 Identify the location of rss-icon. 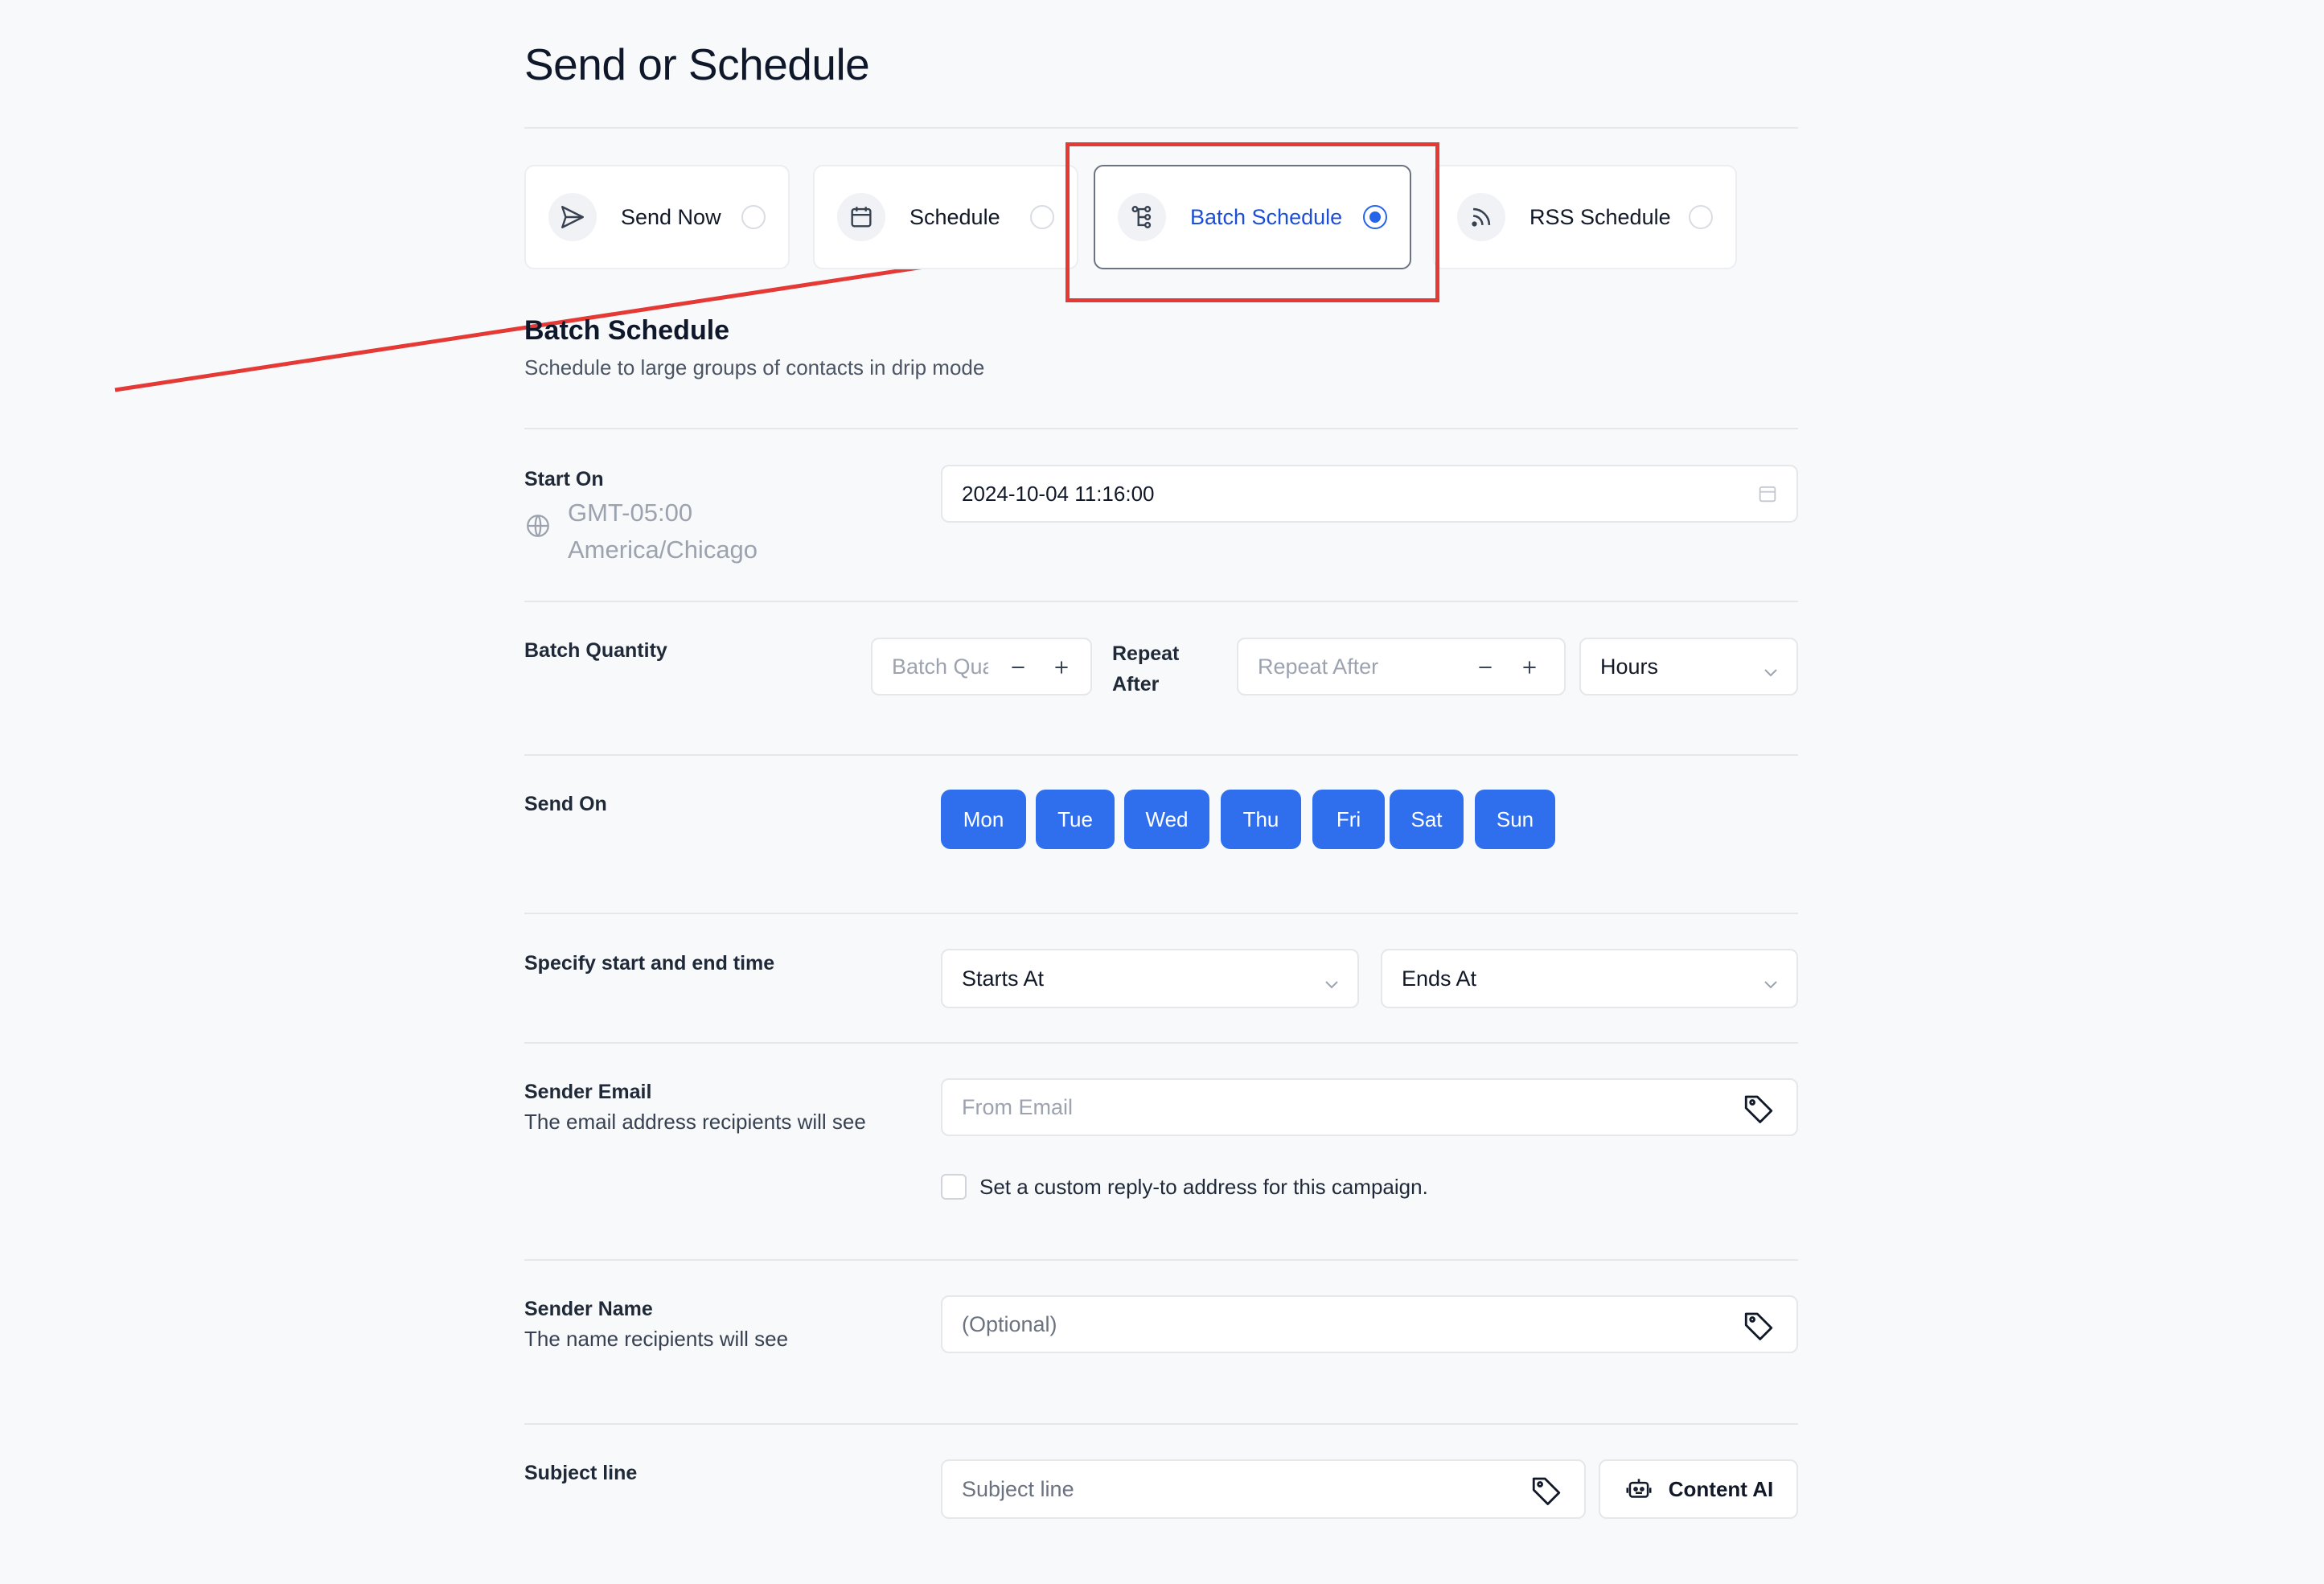
(1481, 217).